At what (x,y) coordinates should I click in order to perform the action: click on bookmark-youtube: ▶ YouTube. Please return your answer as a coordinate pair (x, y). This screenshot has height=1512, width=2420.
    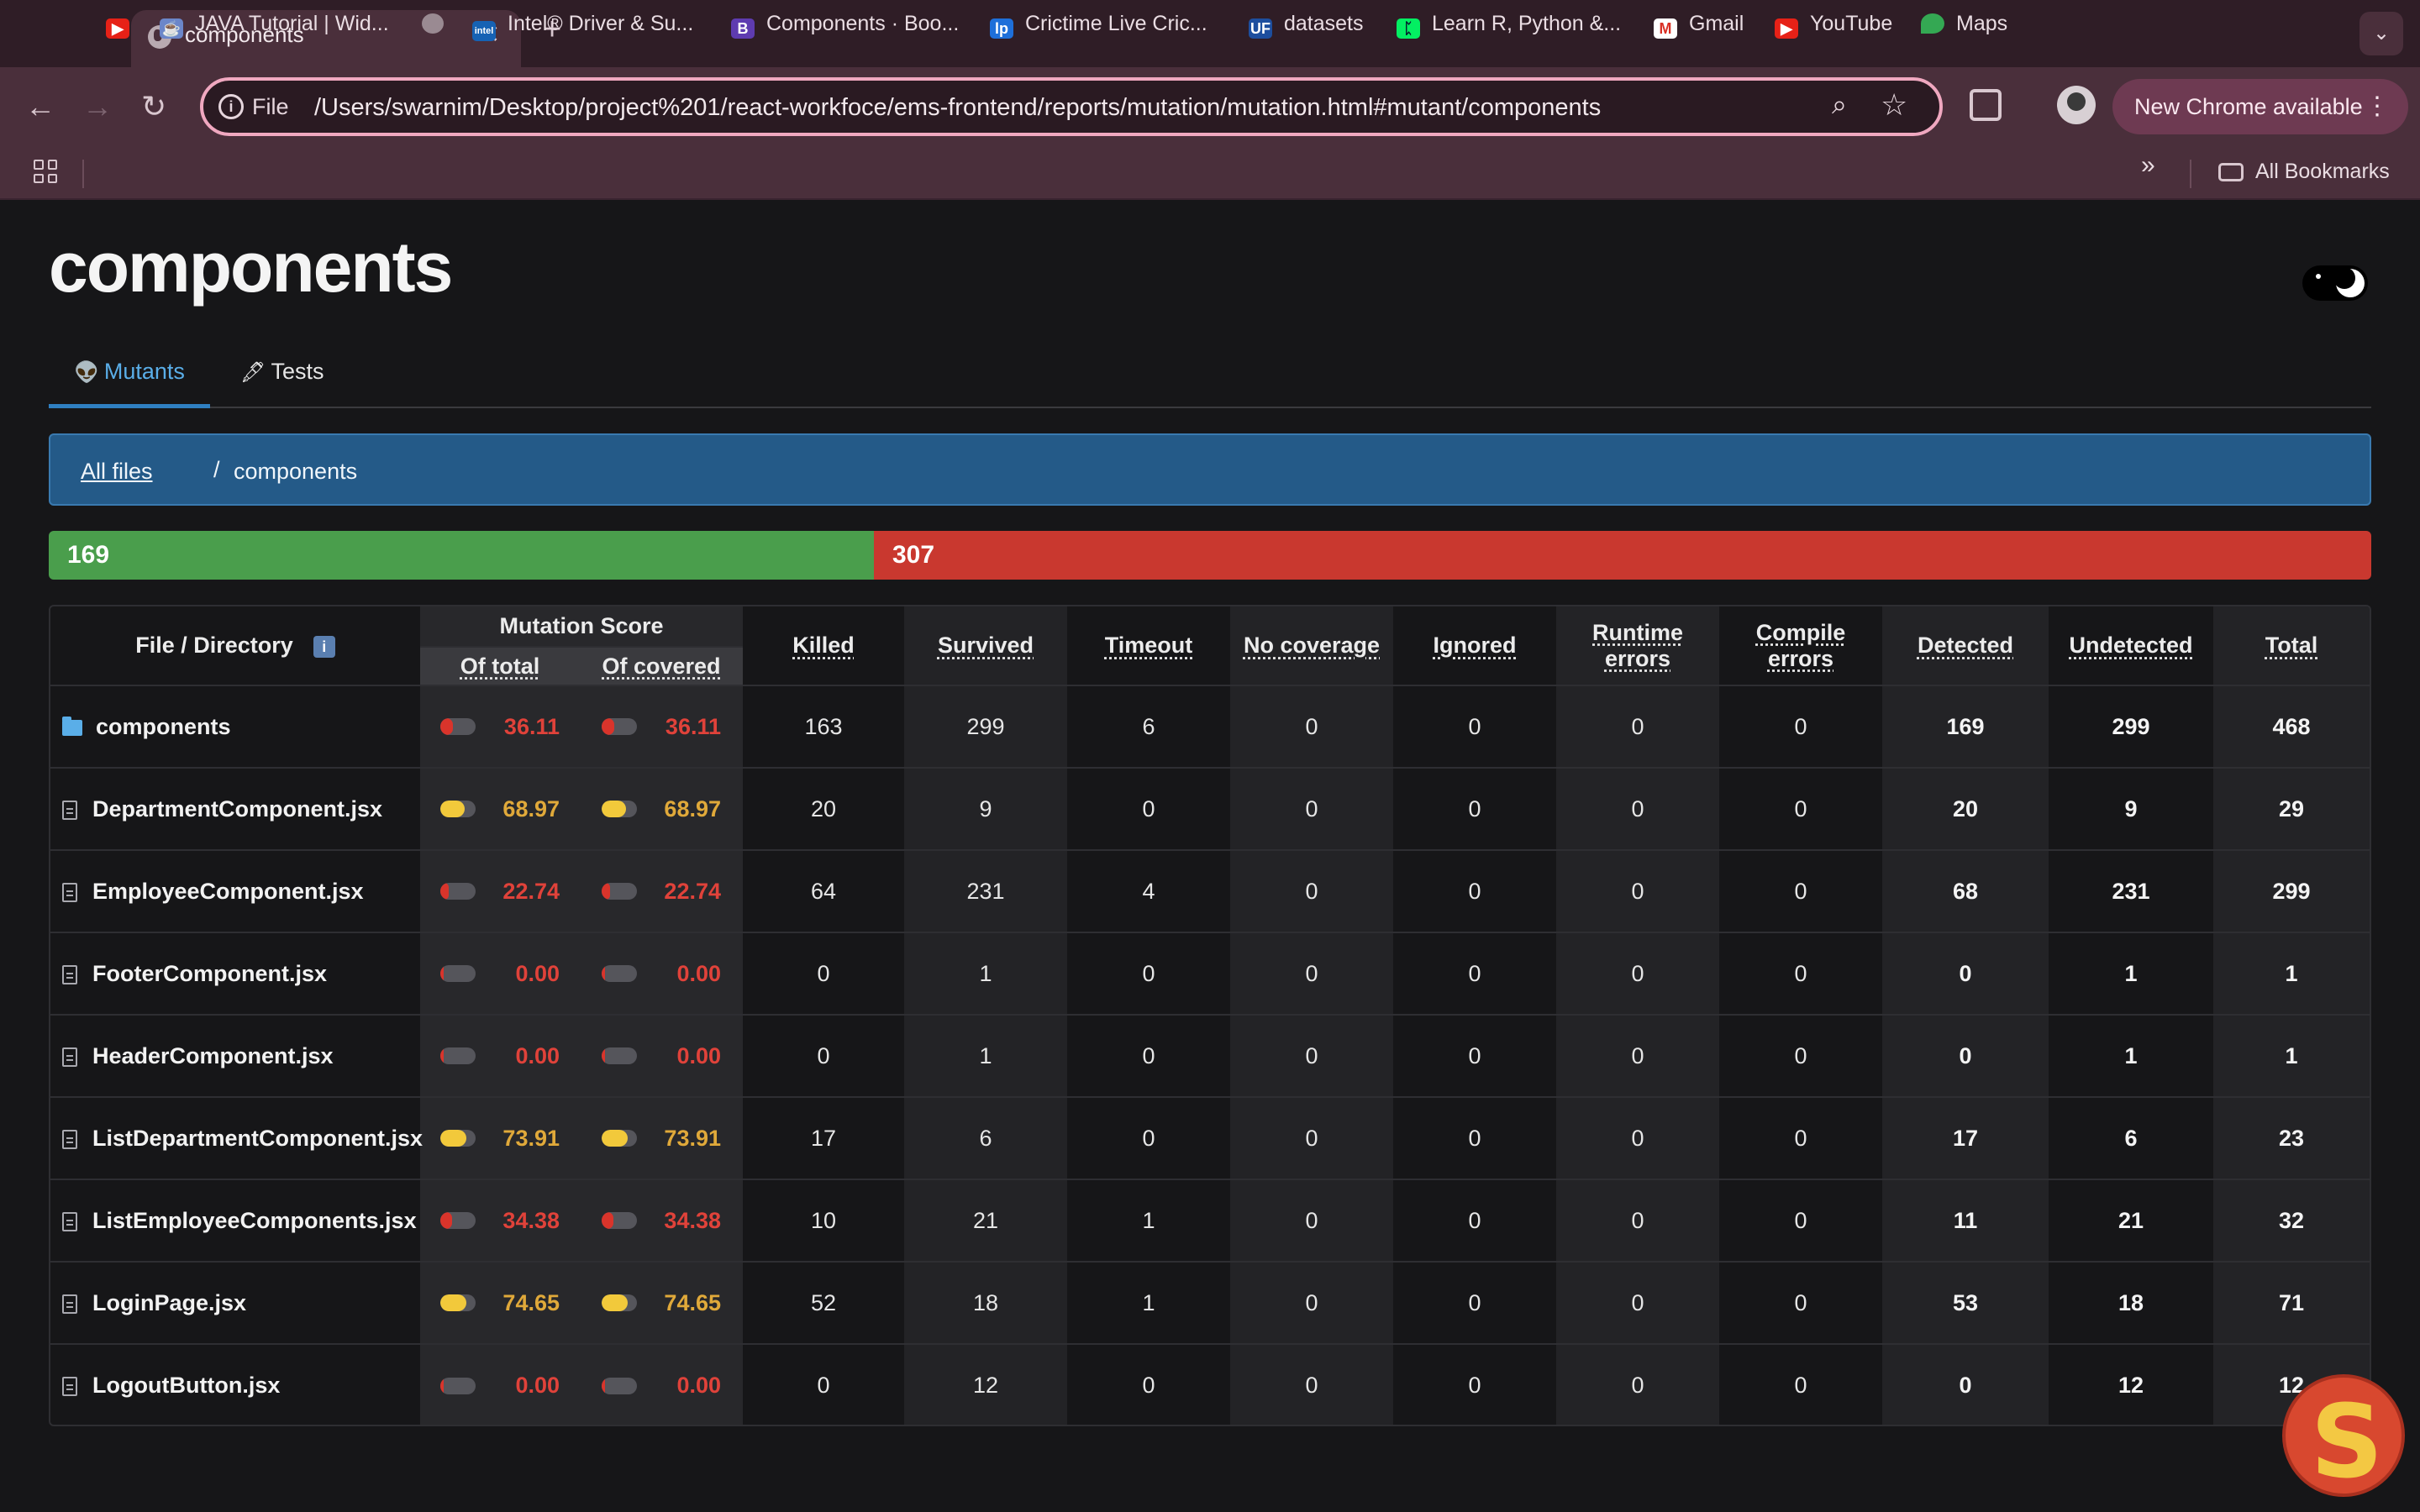
    Looking at the image, I should click on (1833, 25).